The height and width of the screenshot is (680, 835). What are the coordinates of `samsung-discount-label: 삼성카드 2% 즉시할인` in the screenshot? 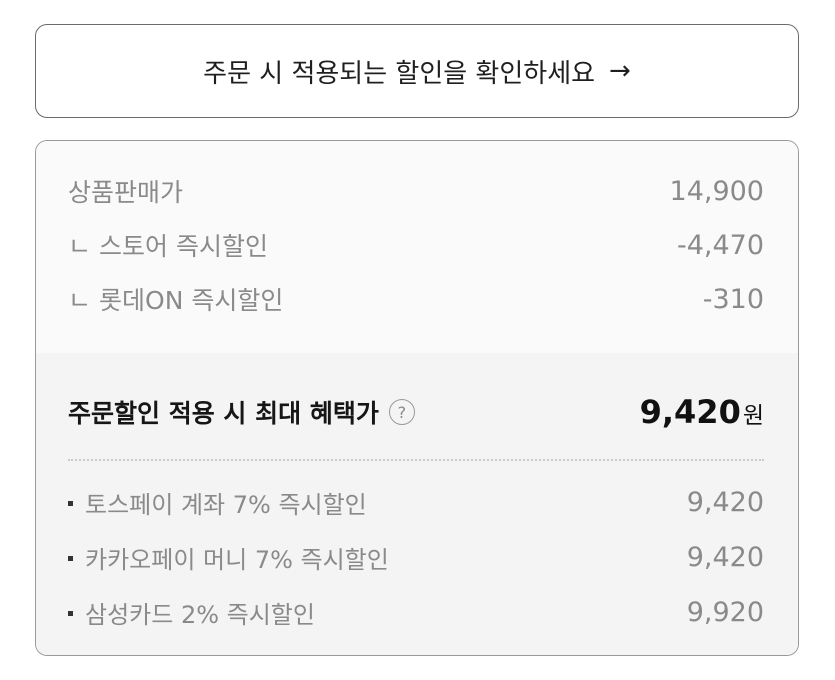 It's located at (200, 615).